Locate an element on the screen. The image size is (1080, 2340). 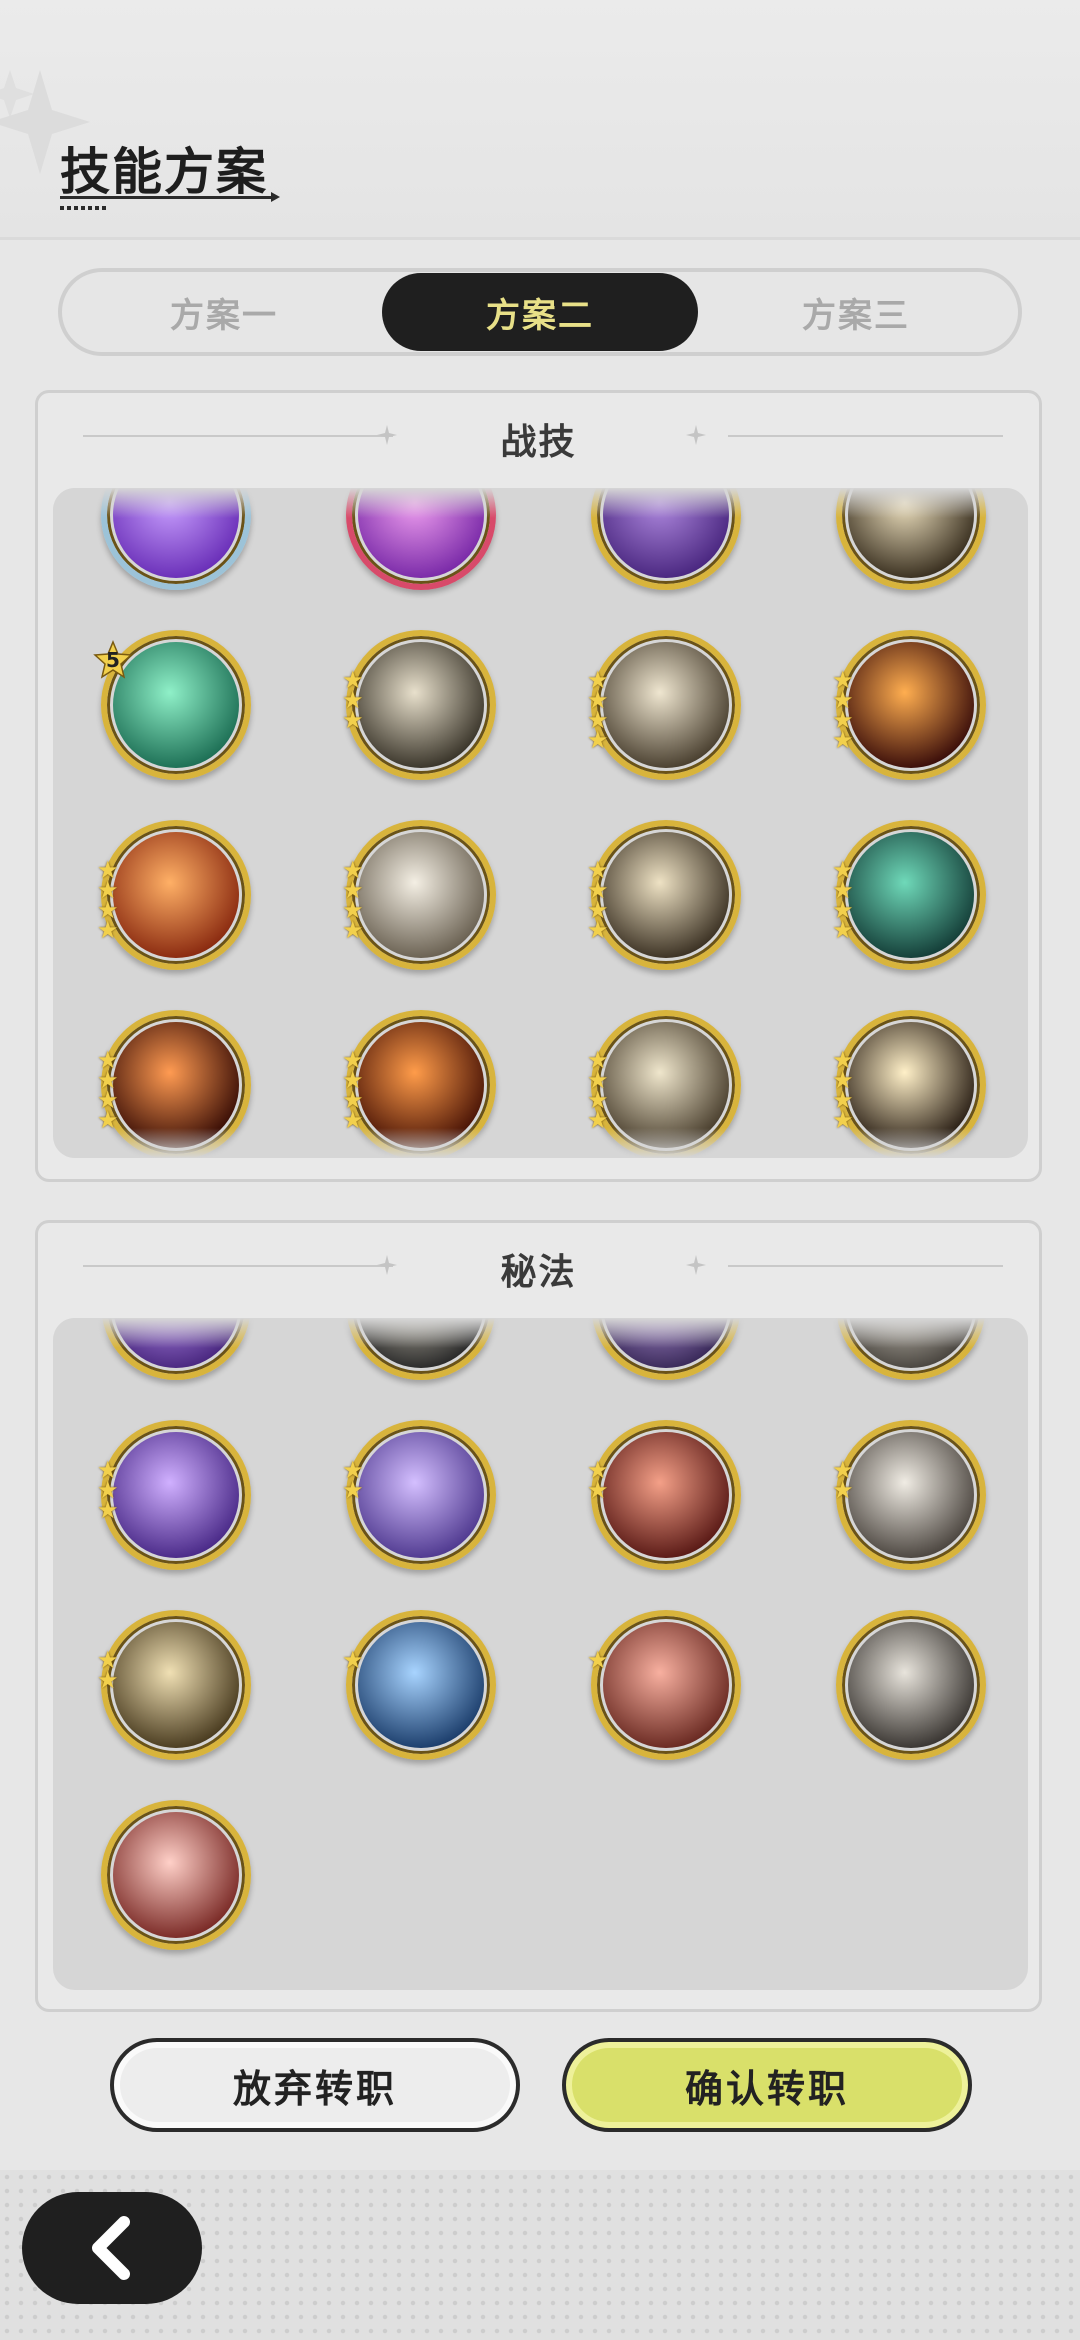
combat-skill-whirlwind-icon: ★ ★ ★ ★ is located at coordinates (664, 705).